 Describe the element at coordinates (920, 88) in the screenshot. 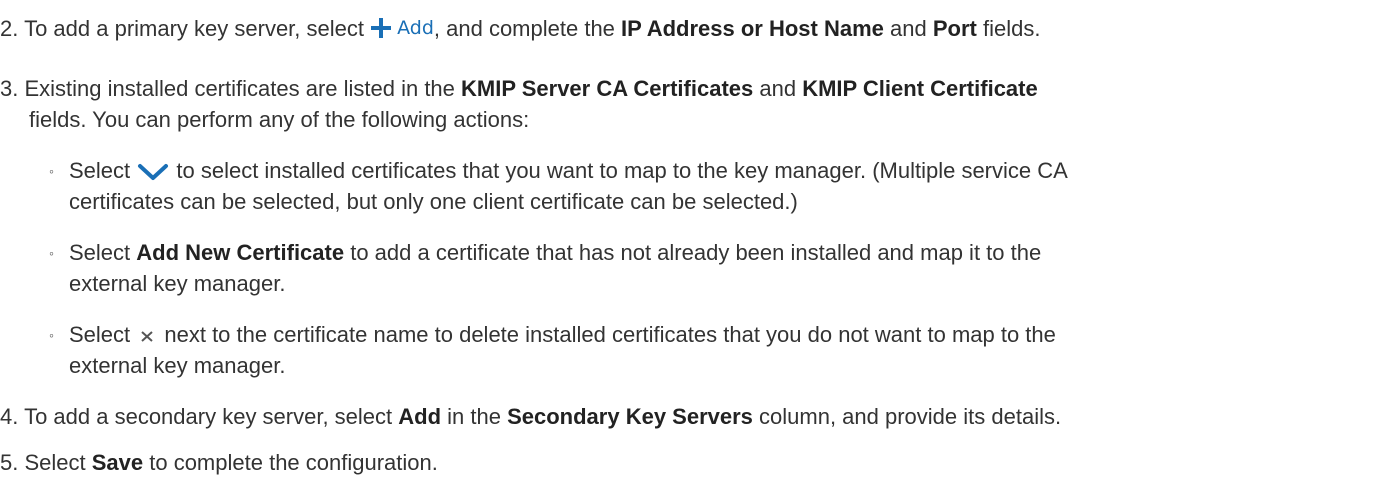

I see `field-name: KMIP Client Certificate` at that location.